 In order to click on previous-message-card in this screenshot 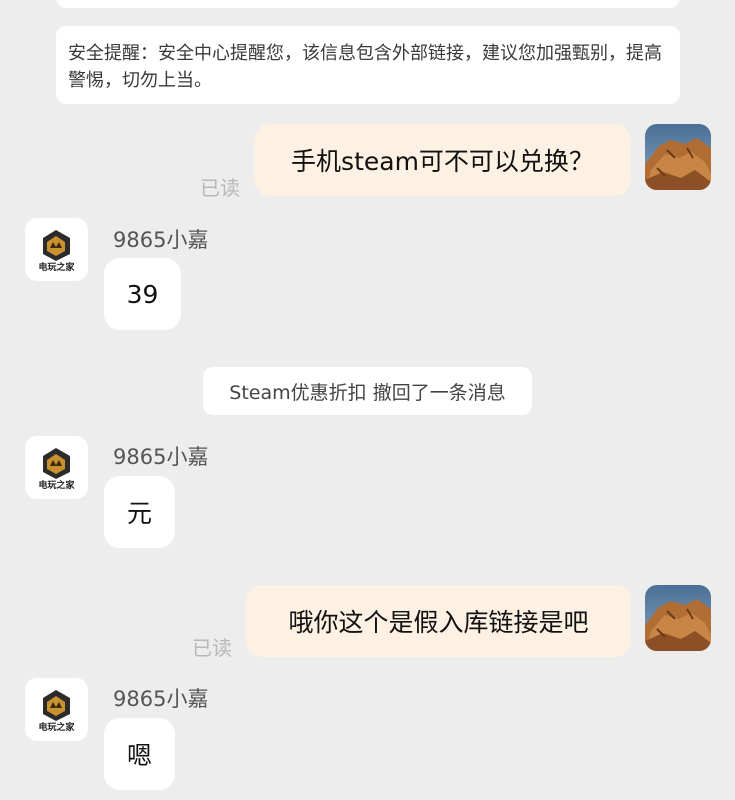, I will do `click(368, 4)`.